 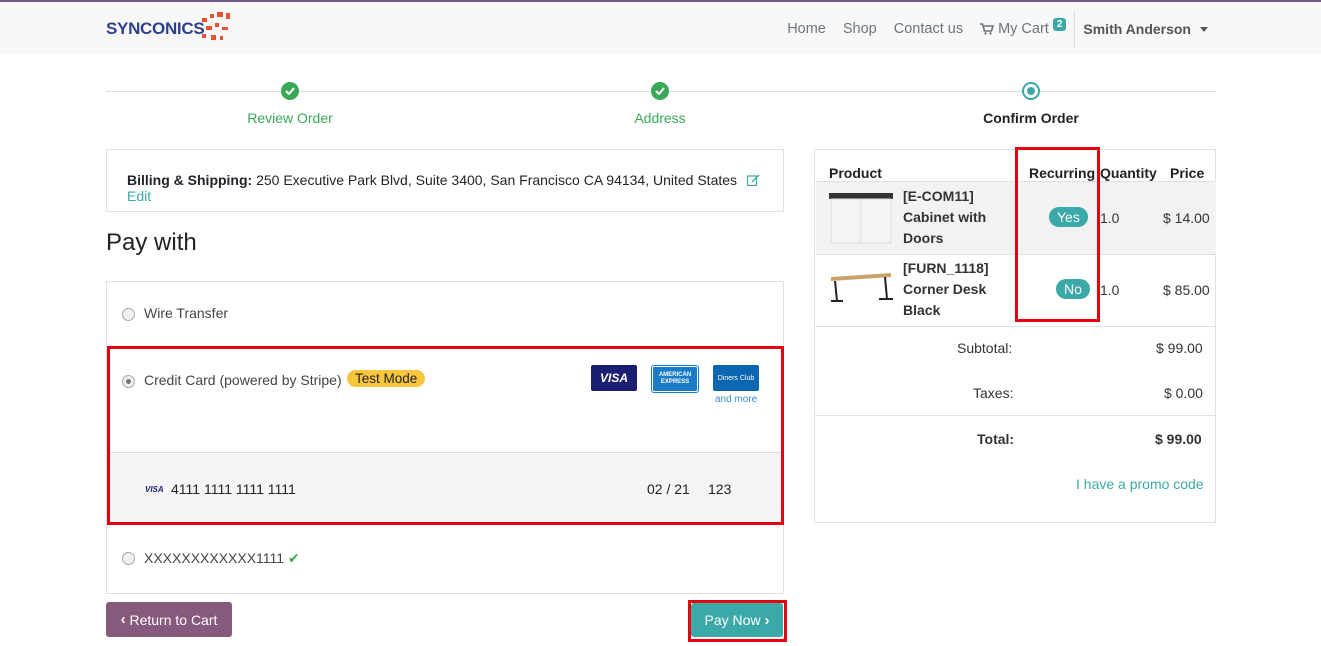 I want to click on recurring-badge: Yes, so click(x=1068, y=217).